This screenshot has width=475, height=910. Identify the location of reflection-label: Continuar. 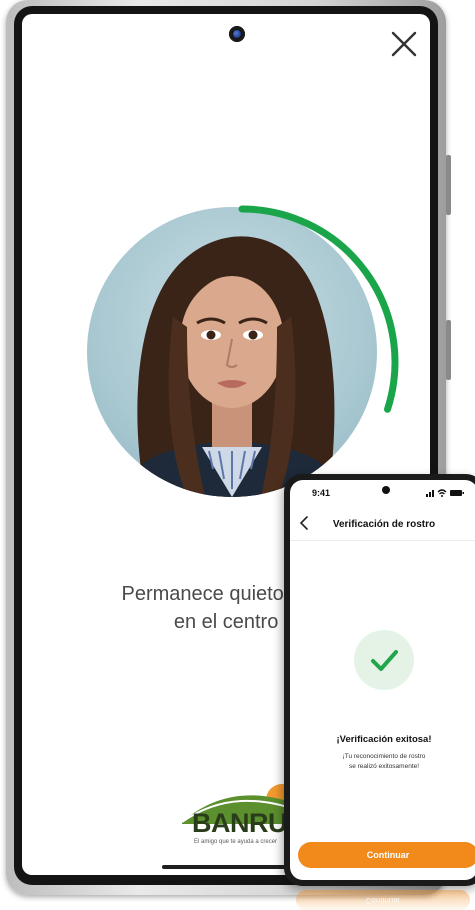
(383, 900).